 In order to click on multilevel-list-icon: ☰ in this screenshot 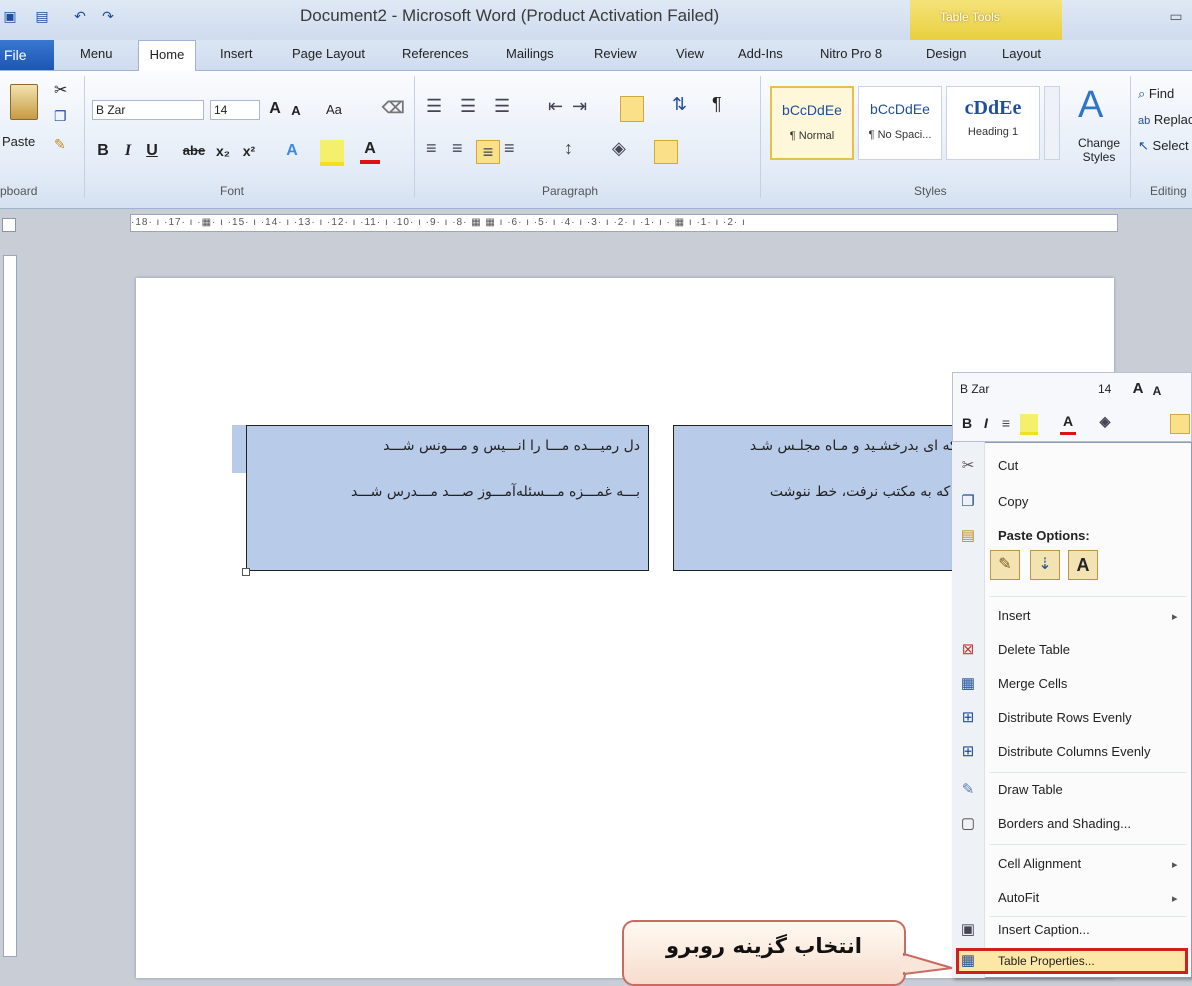, I will do `click(502, 106)`.